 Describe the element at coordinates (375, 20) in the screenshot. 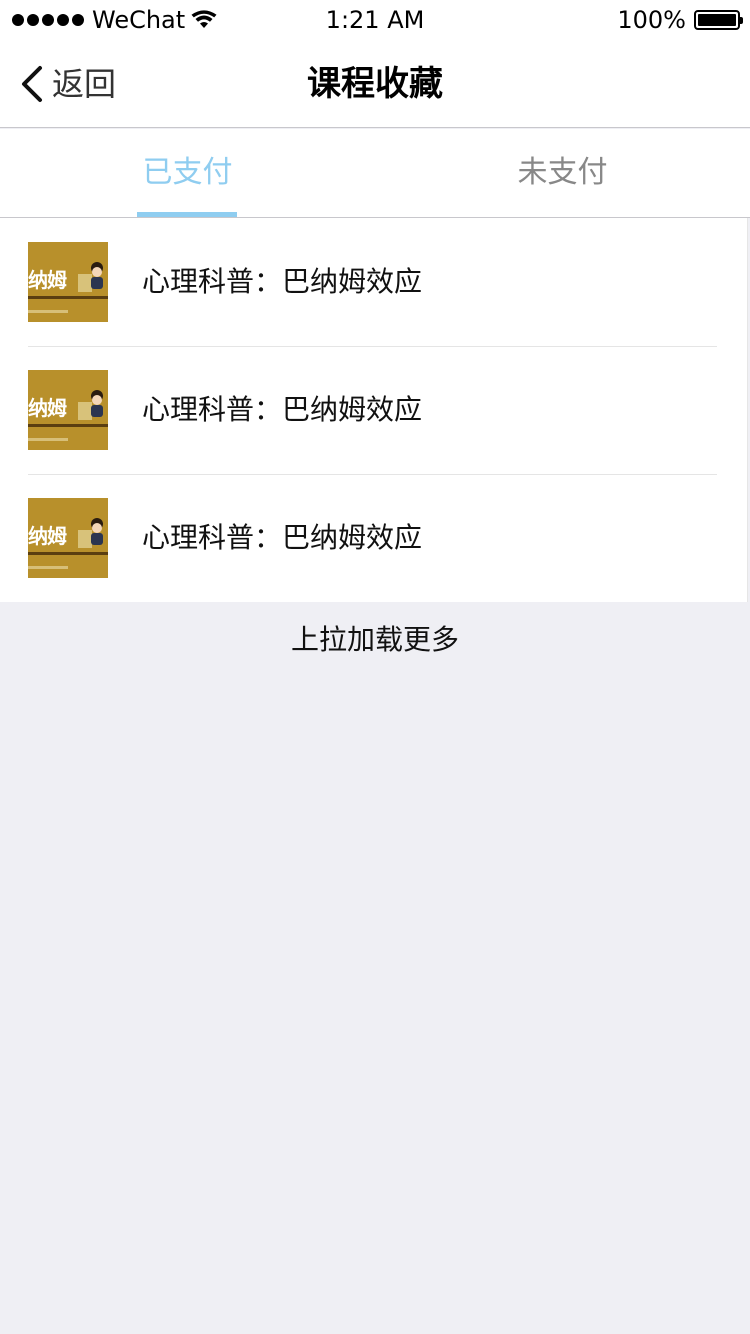

I see `status-bar: WeChat 1:21 AM 100%` at that location.